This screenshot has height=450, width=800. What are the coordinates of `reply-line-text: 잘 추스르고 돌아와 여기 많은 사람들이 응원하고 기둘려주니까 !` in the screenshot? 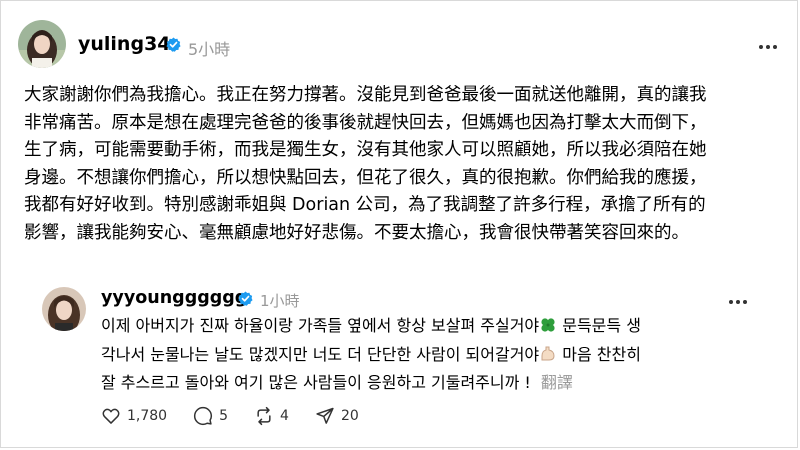 It's located at (316, 382).